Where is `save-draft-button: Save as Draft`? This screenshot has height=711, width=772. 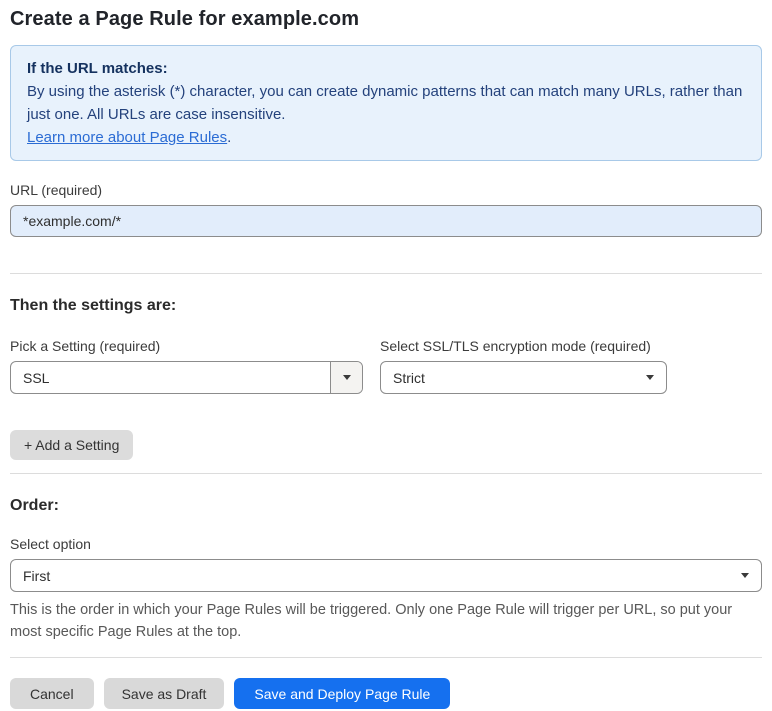 save-draft-button: Save as Draft is located at coordinates (164, 693).